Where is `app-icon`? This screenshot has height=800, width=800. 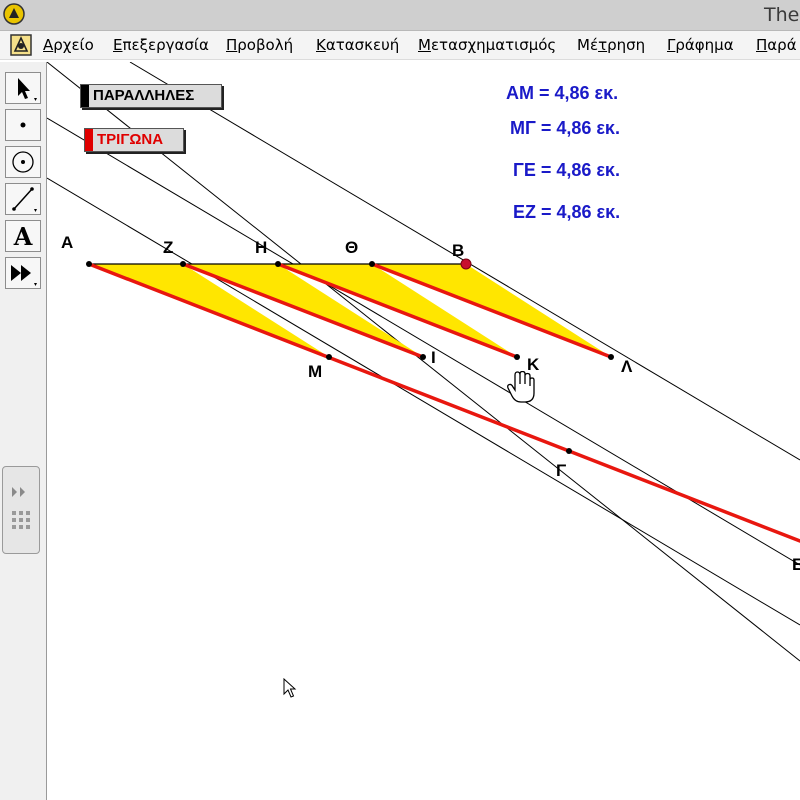 app-icon is located at coordinates (14, 14).